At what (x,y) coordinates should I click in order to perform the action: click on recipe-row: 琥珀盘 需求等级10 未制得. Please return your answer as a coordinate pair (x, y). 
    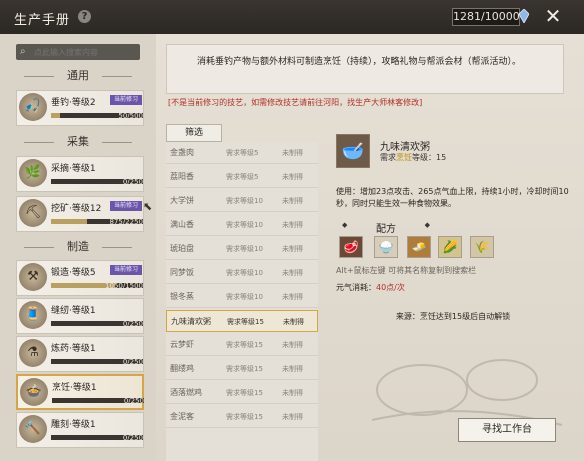
    Looking at the image, I should click on (242, 249).